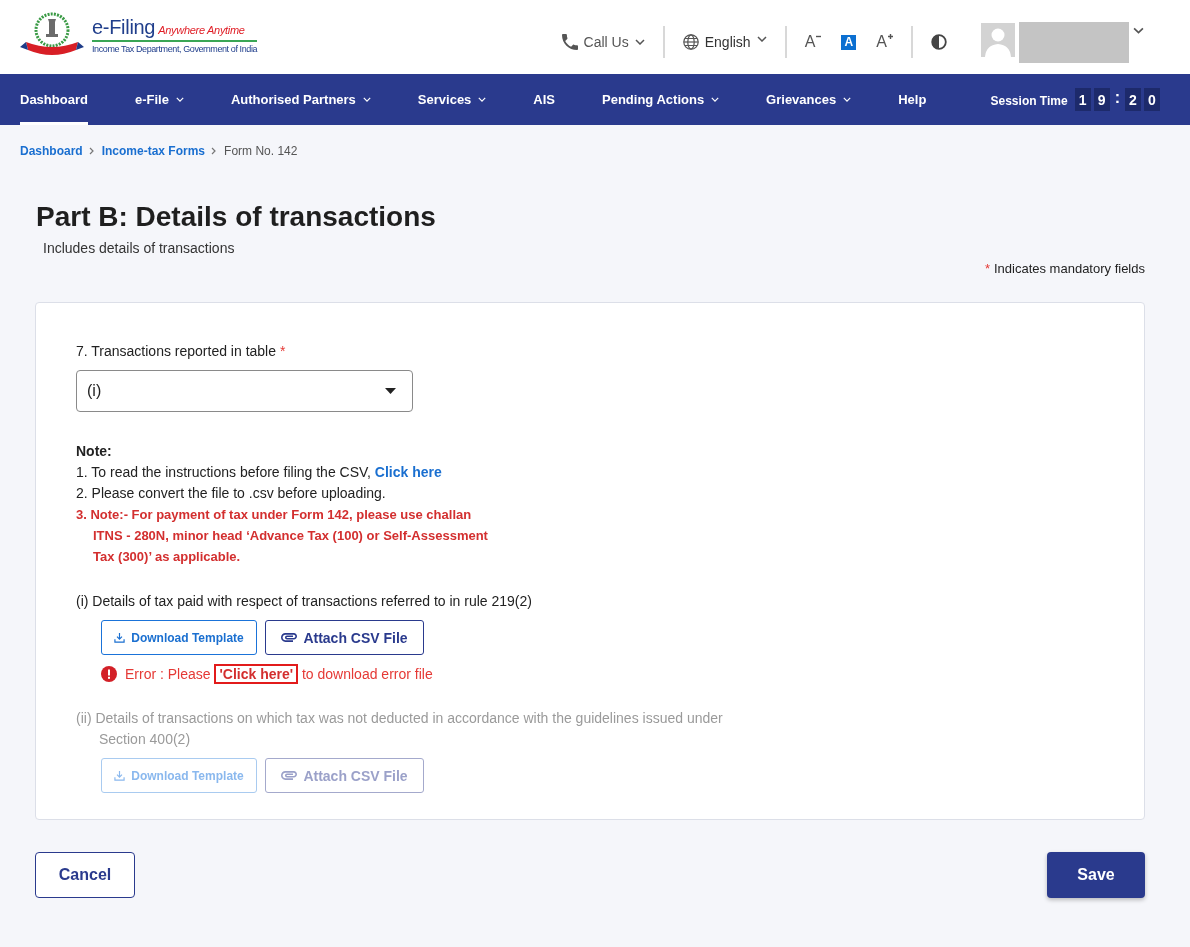 The height and width of the screenshot is (947, 1190). What do you see at coordinates (884, 42) in the screenshot?
I see `font-increase-button: A` at bounding box center [884, 42].